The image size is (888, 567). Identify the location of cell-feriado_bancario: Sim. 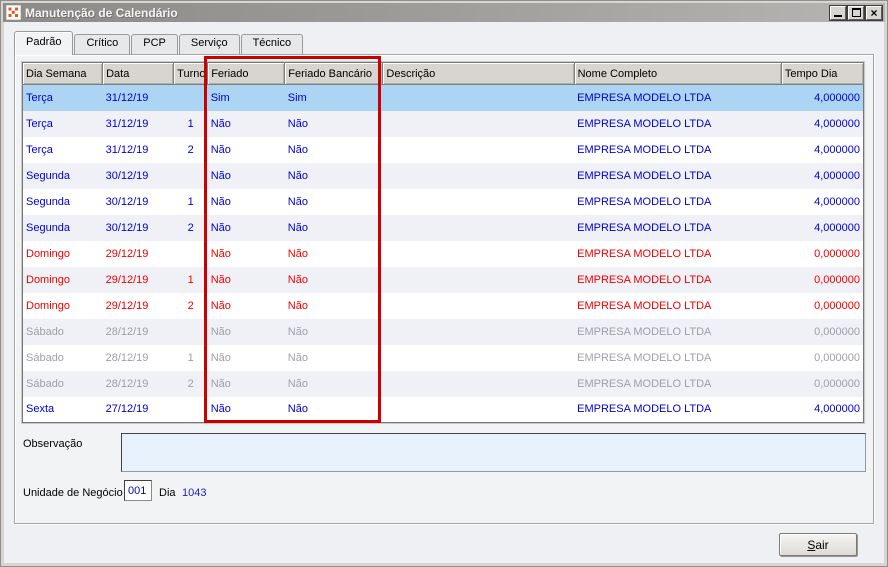
(333, 97).